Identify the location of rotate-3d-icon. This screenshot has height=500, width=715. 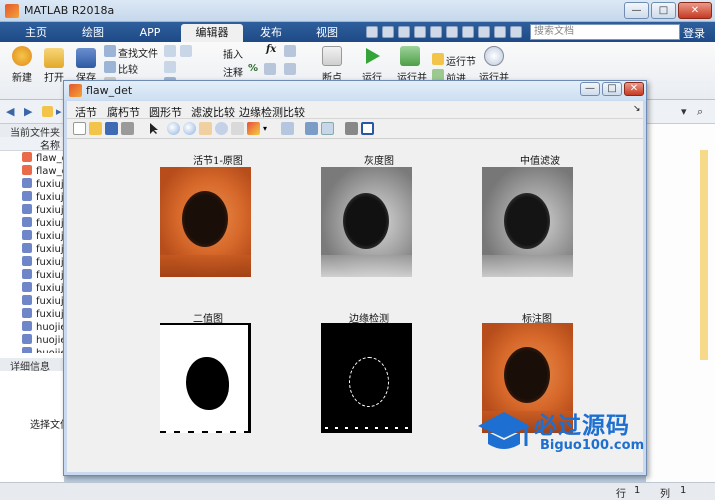
(221, 128).